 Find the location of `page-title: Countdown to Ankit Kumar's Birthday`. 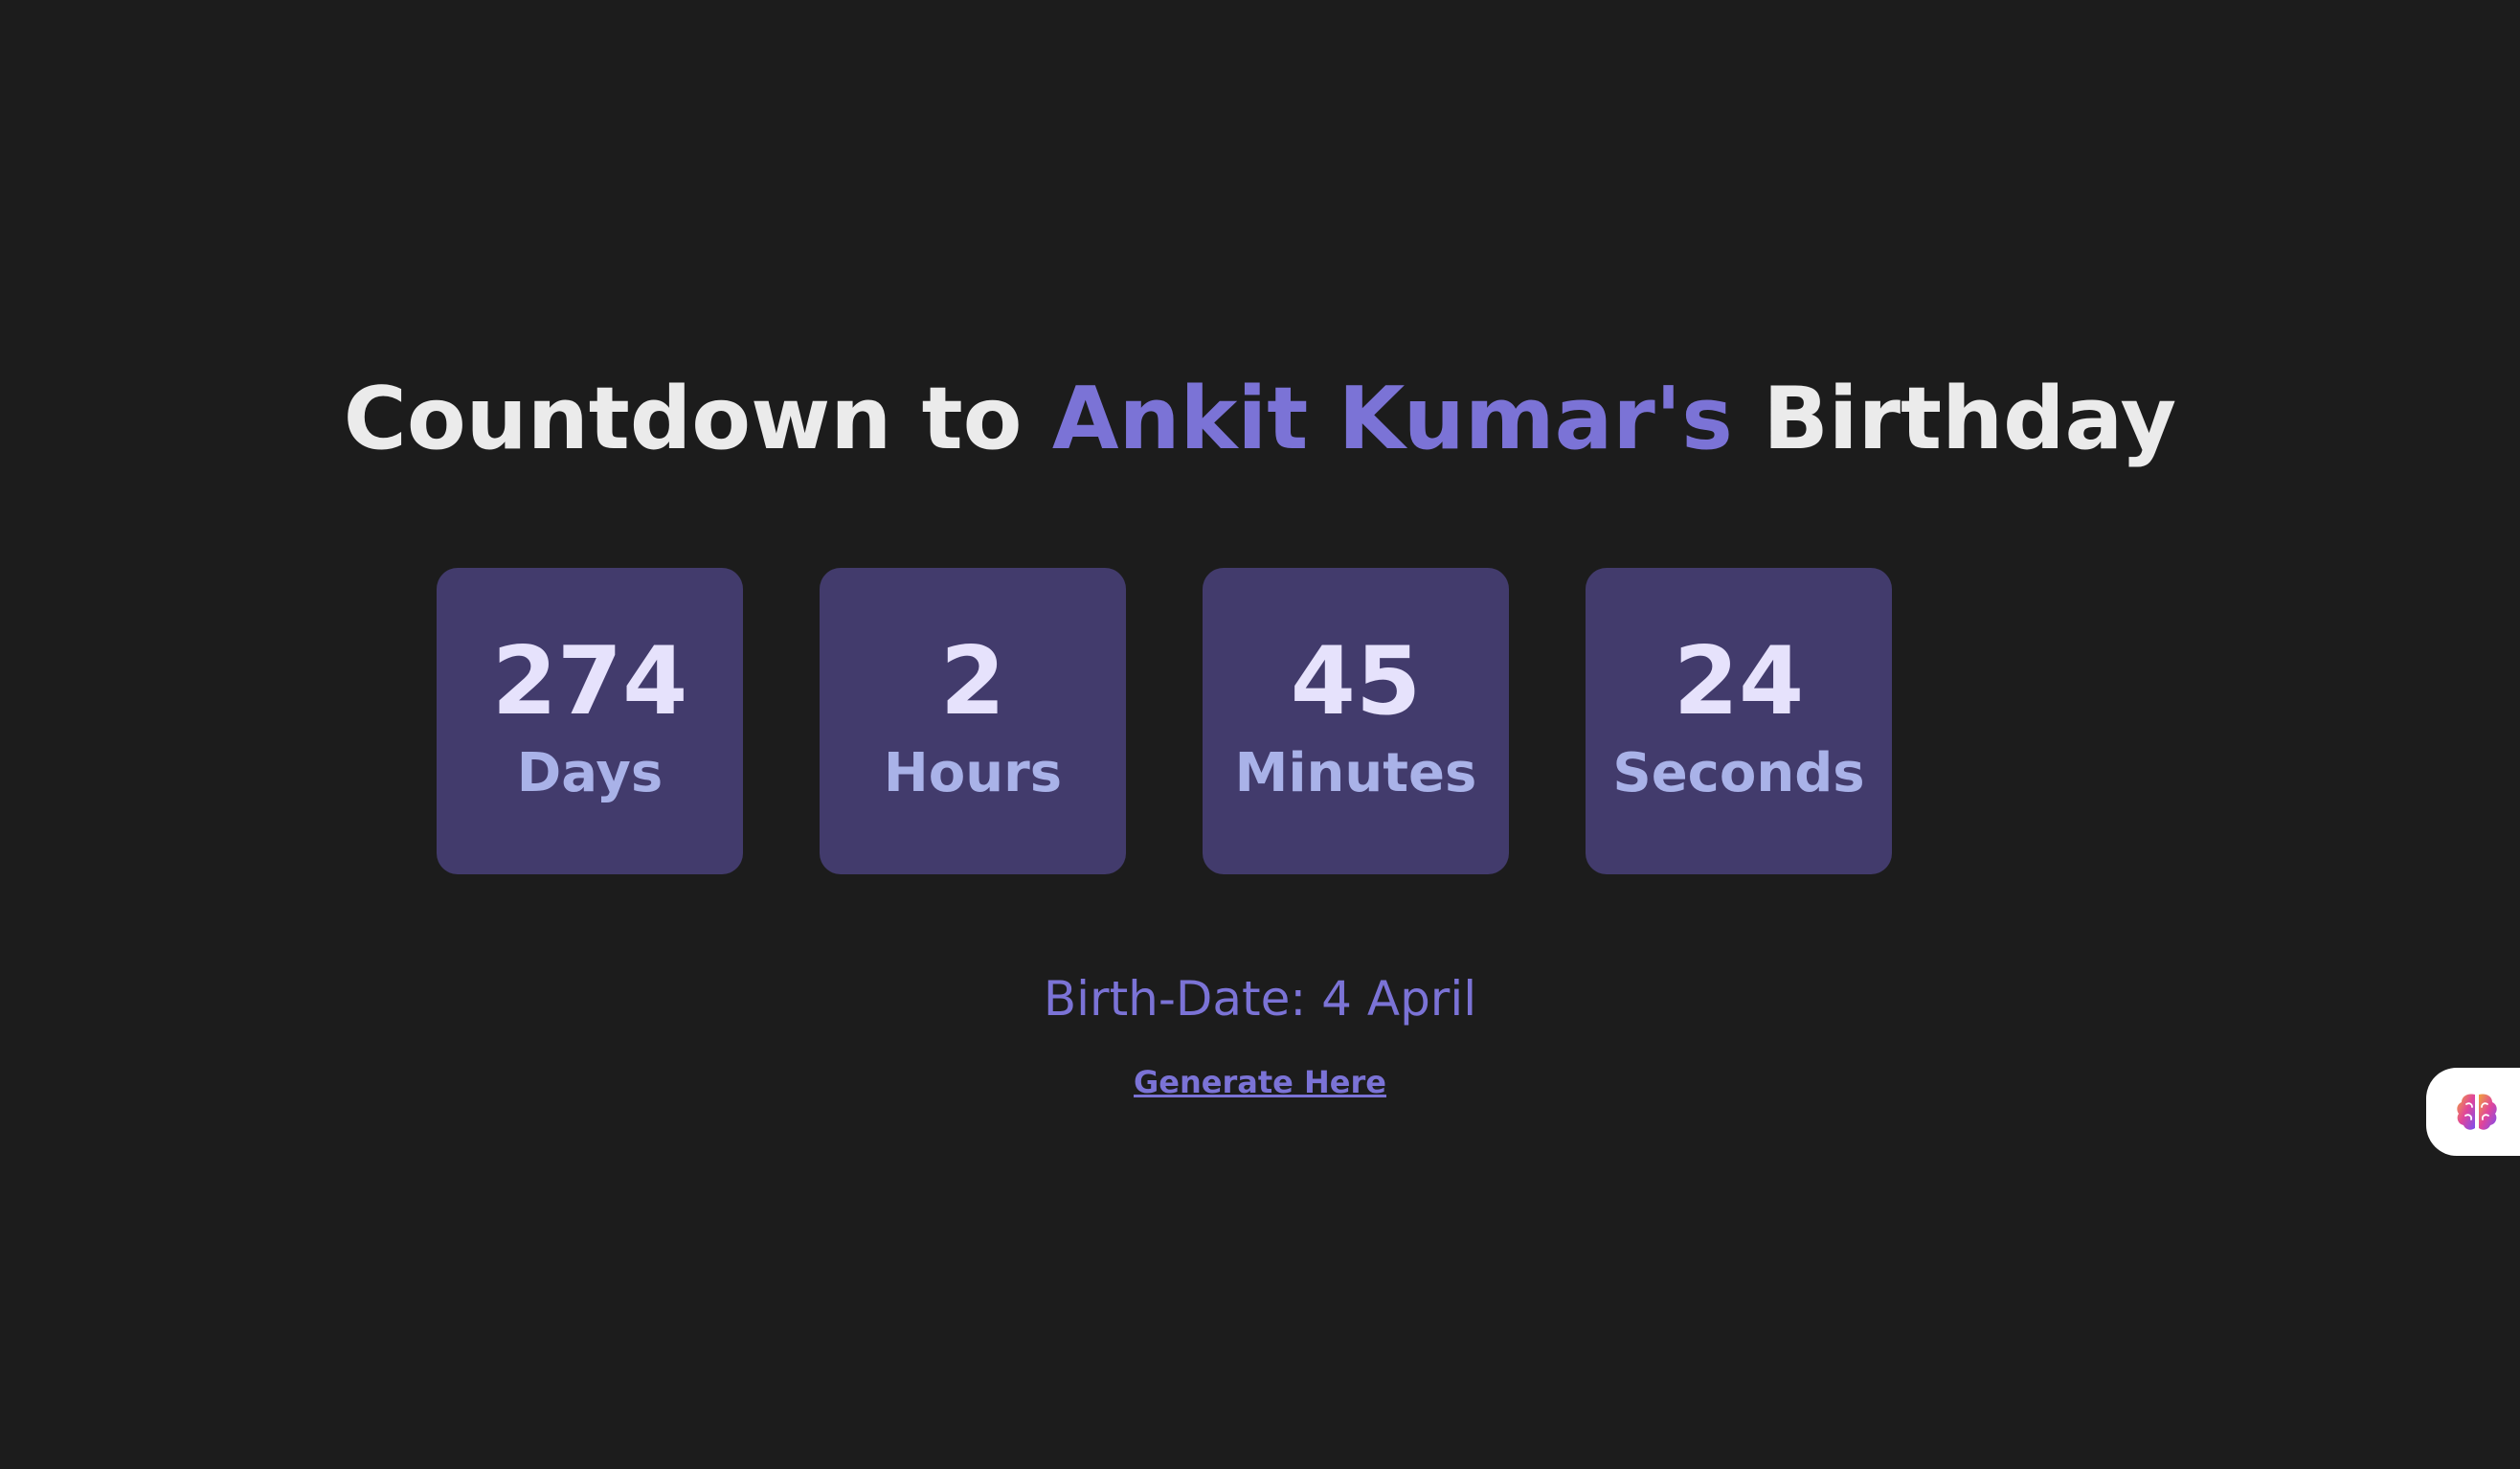

page-title: Countdown to Ankit Kumar's Birthday is located at coordinates (1260, 419).